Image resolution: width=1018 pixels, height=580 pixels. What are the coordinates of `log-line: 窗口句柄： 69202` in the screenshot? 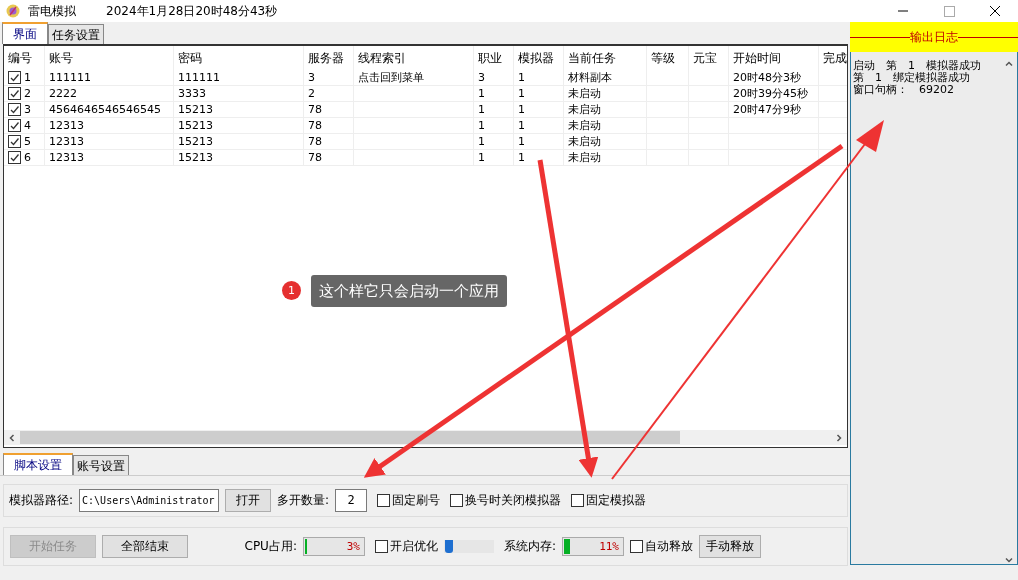 It's located at (904, 90).